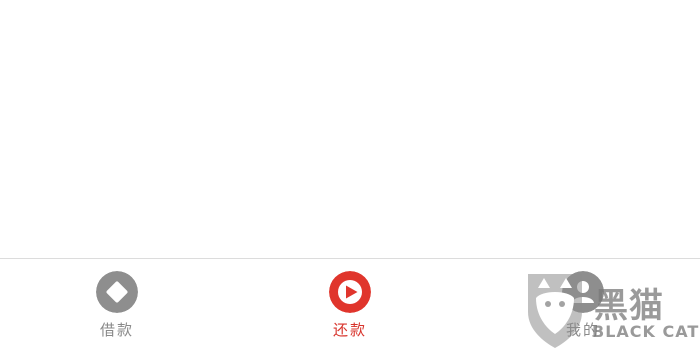  What do you see at coordinates (582, 330) in the screenshot?
I see `tab-mine-label: 我的` at bounding box center [582, 330].